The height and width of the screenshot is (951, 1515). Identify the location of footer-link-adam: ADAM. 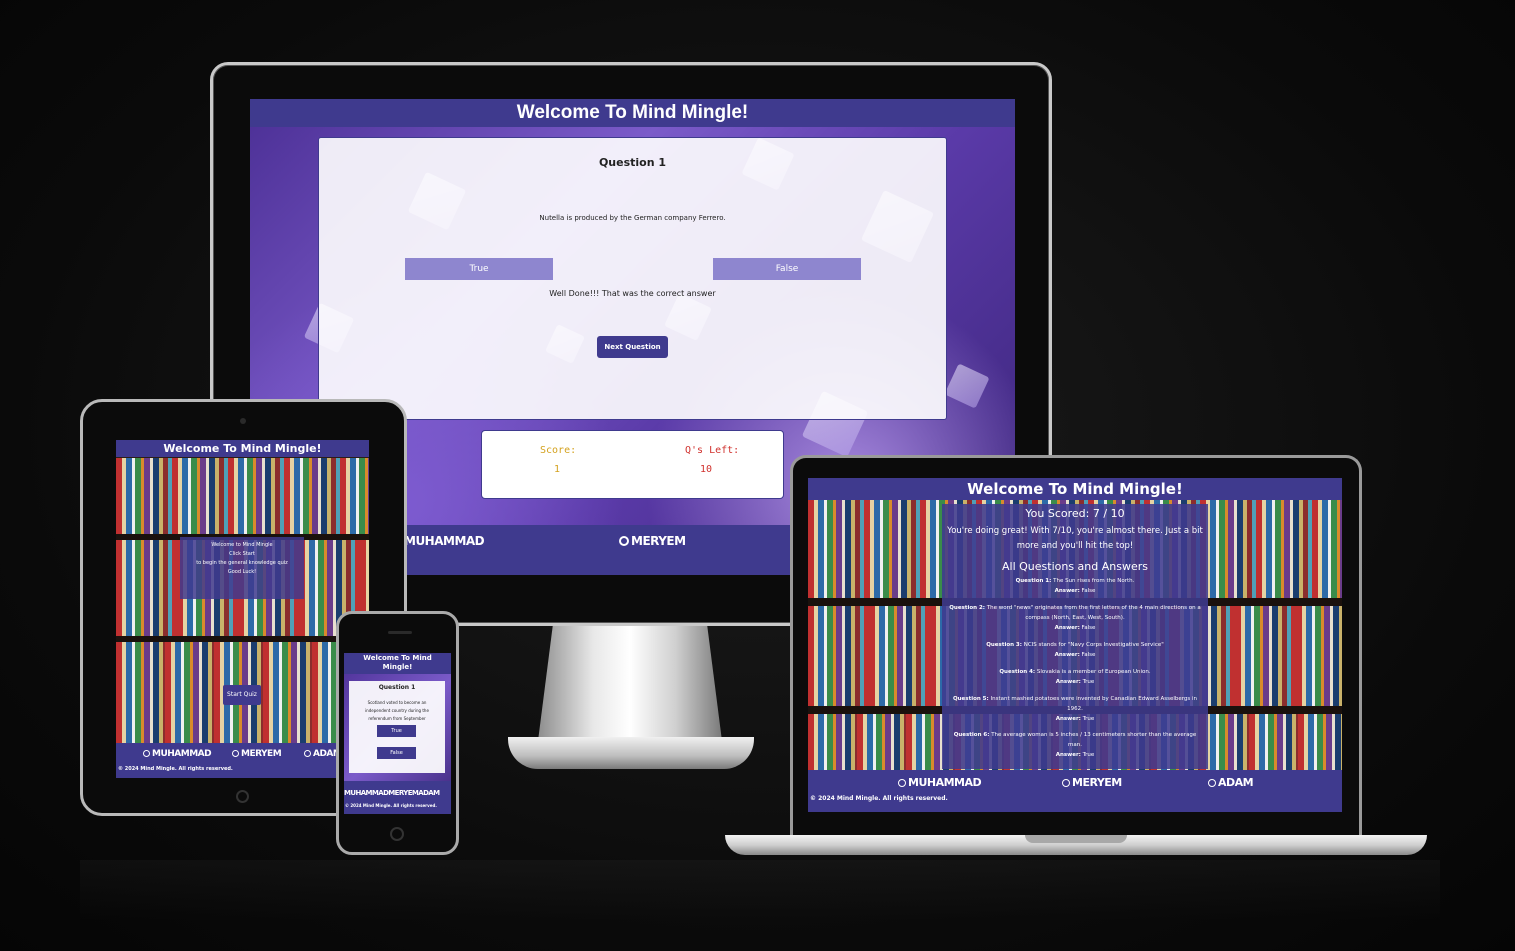
(1231, 782).